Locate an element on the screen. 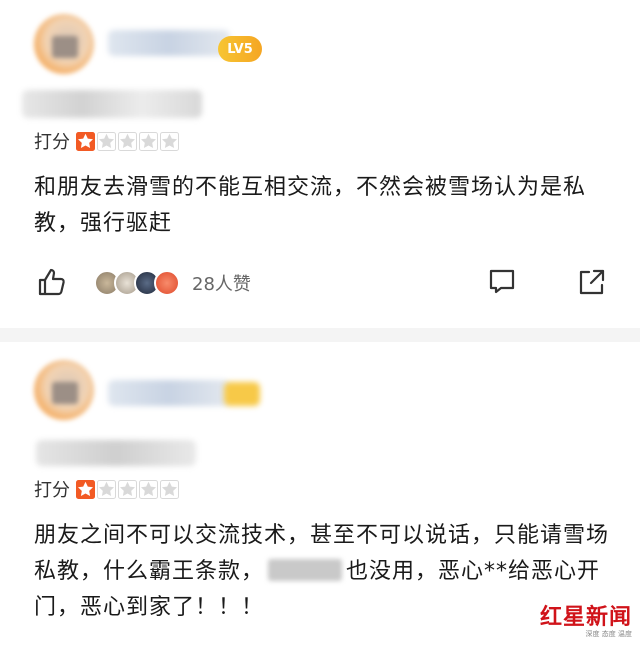 The width and height of the screenshot is (640, 649). divider is located at coordinates (320, 335).